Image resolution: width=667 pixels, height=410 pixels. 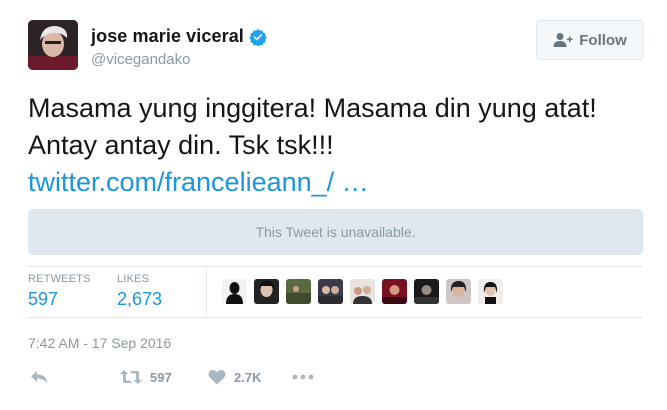 What do you see at coordinates (99, 343) in the screenshot?
I see `tweet-timestamp: 7:42 AM - 17 Sep 2016` at bounding box center [99, 343].